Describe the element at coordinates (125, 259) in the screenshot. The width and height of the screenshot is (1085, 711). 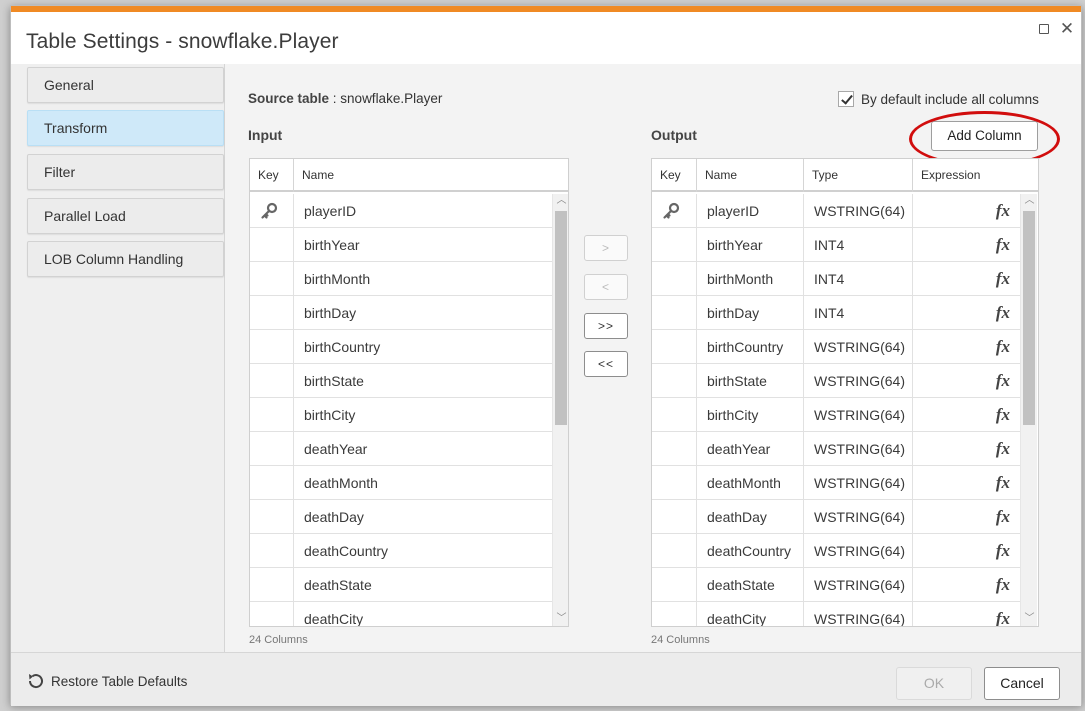
I see `sidebar-item-lob-column-handling: LOB Column Handling` at that location.